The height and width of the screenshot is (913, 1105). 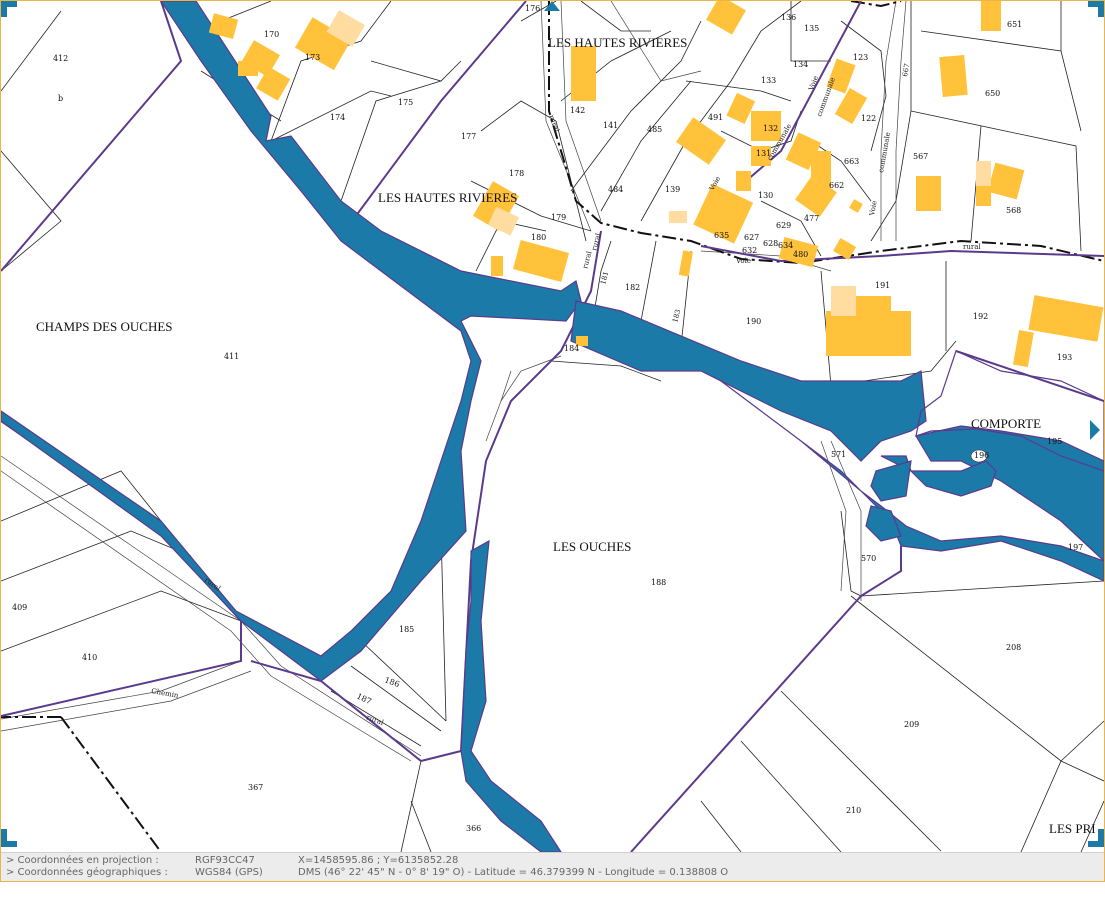 What do you see at coordinates (906, 70) in the screenshot?
I see `parcel-label: 667` at bounding box center [906, 70].